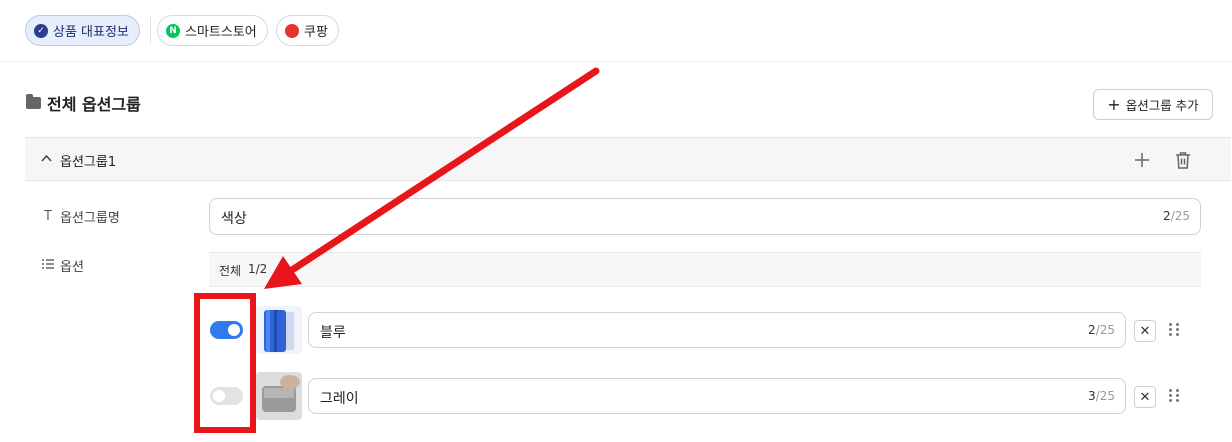 This screenshot has width=1232, height=442. Describe the element at coordinates (150, 30) in the screenshot. I see `tab-divider` at that location.